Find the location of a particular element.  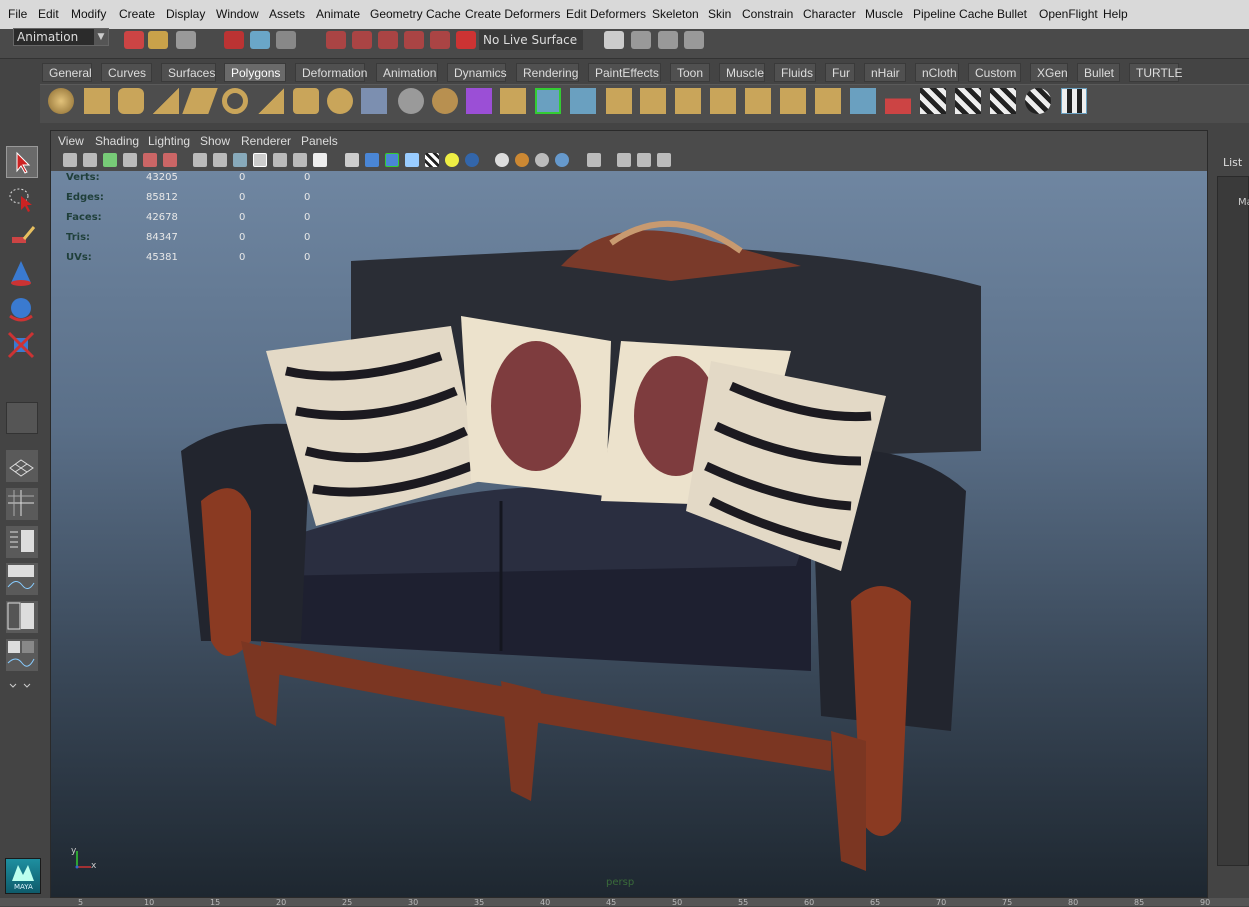

field-chart-icon is located at coordinates (280, 160).